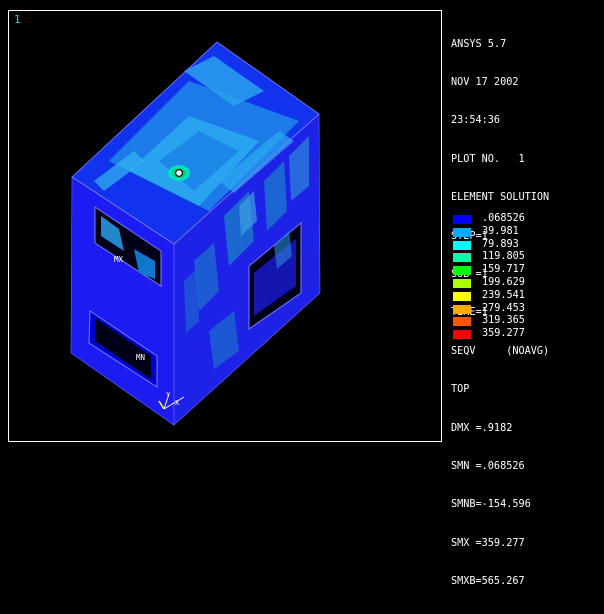 The image size is (604, 614). I want to click on info-line: NOV 17 2002, so click(485, 82).